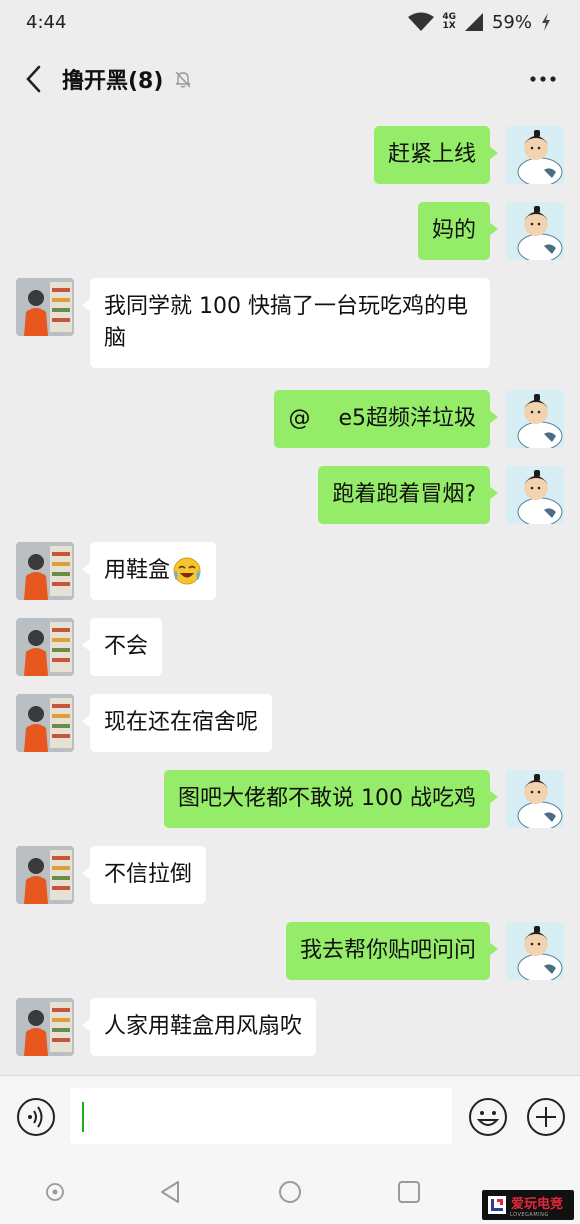 The image size is (580, 1224). I want to click on message-bubble-outgoing: 我去帮你贴吧问问, so click(392, 951).